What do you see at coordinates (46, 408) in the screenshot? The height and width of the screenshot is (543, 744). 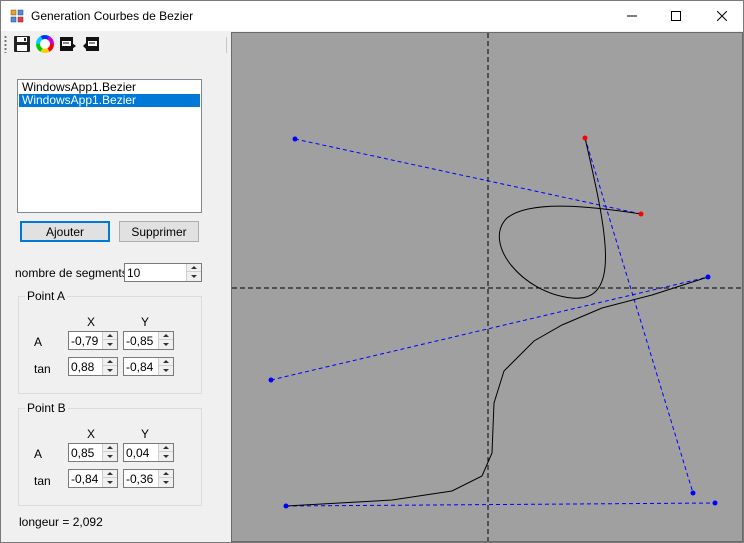 I see `point-b-title: Point B` at bounding box center [46, 408].